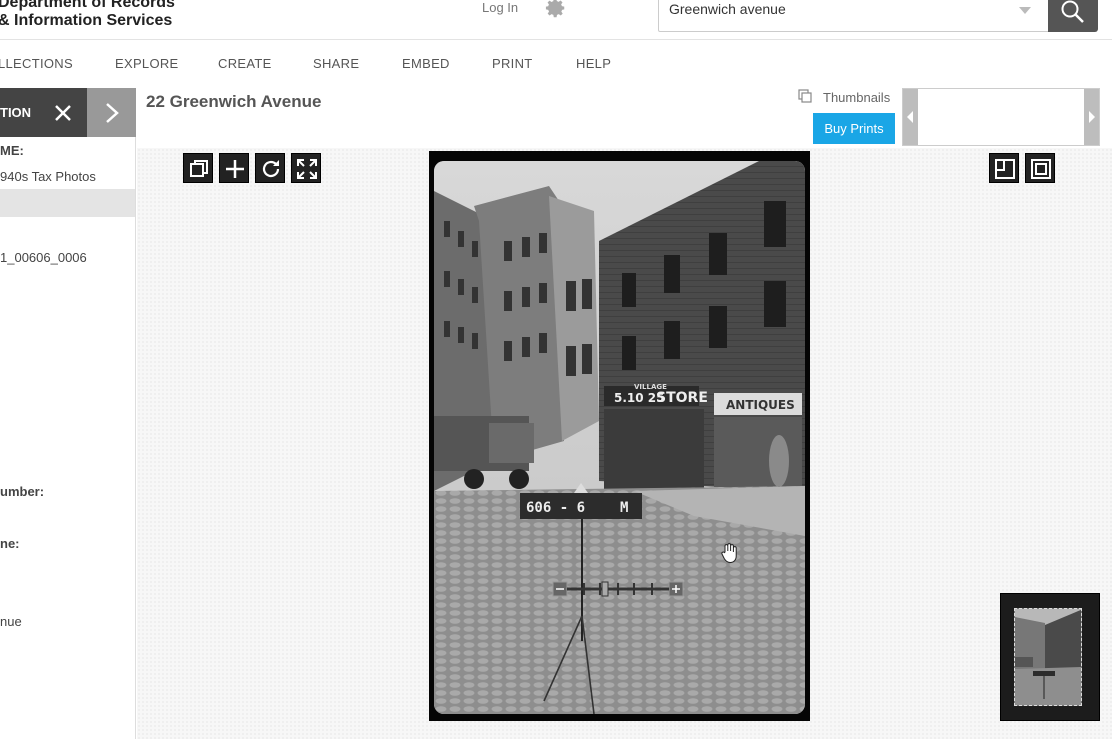 The image size is (1112, 739). I want to click on nav-item-share: SHARE, so click(336, 63).